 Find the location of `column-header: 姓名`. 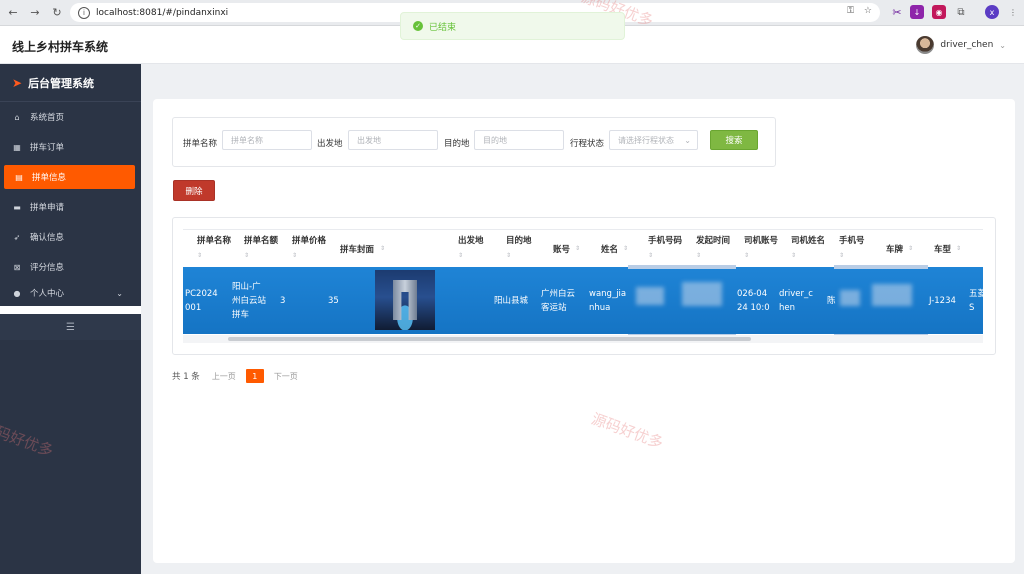

column-header: 姓名 is located at coordinates (609, 249).